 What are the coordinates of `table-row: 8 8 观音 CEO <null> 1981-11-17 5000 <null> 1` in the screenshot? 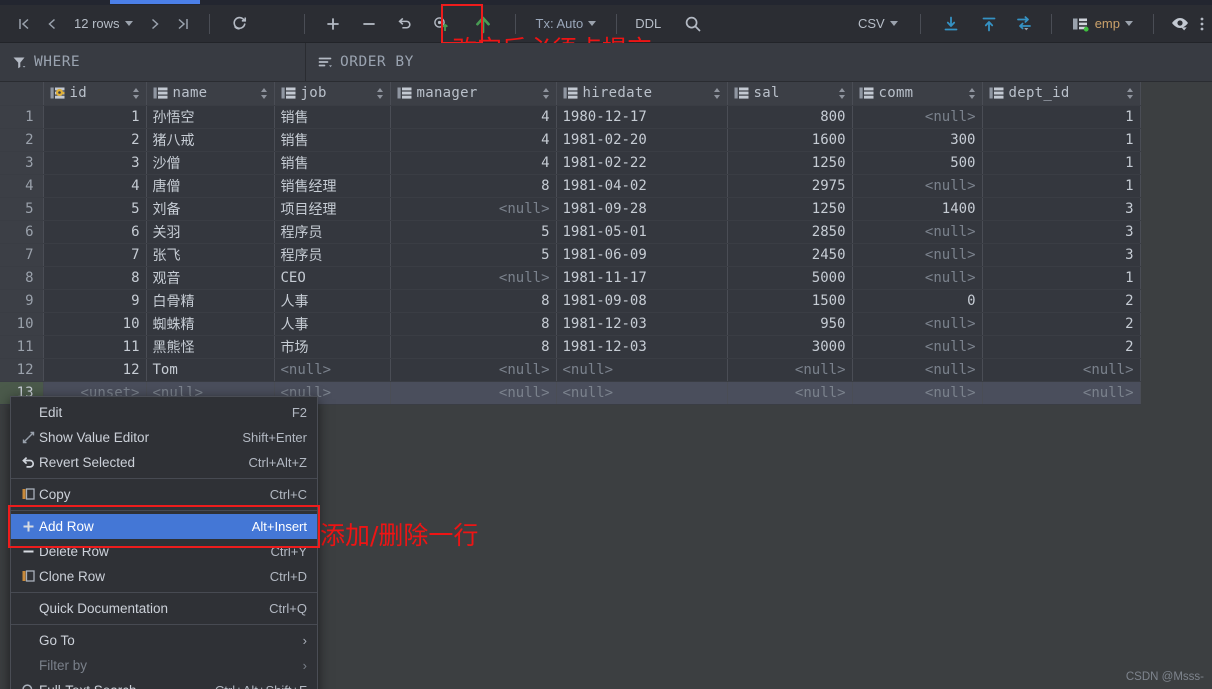 It's located at (570, 278).